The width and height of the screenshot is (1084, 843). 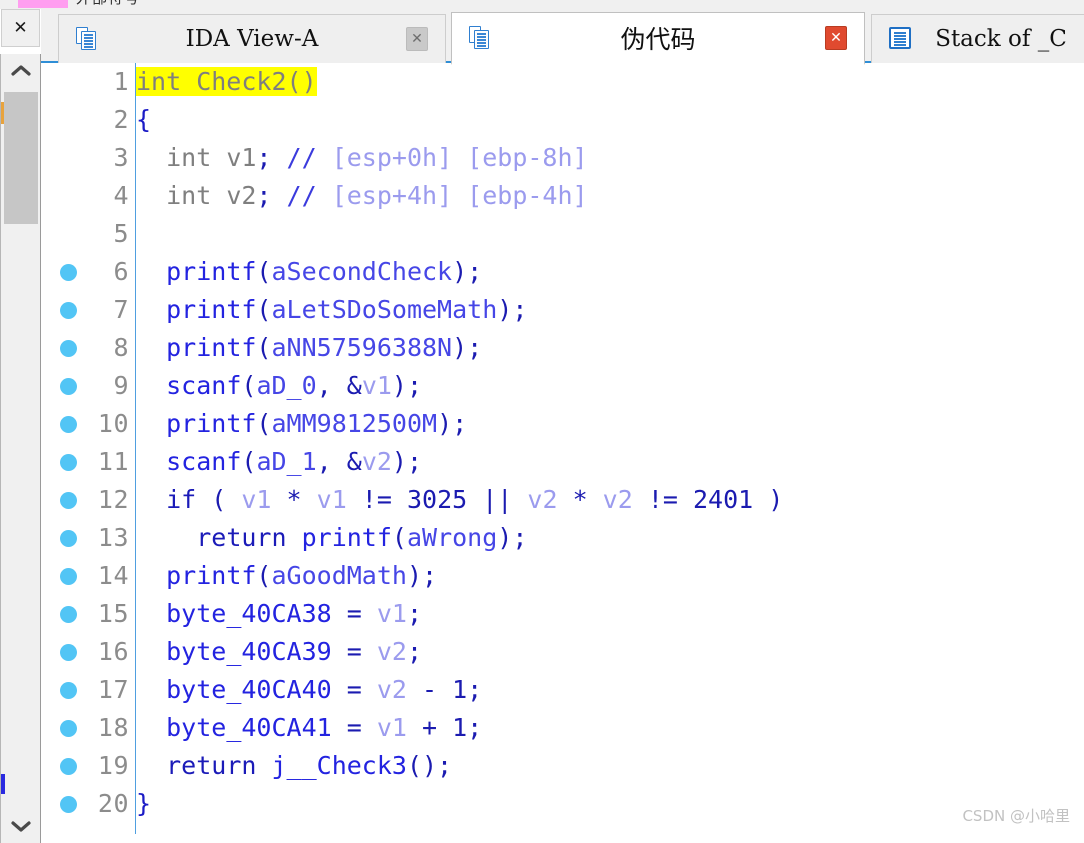 I want to click on code-text: int Check2(), so click(x=226, y=82).